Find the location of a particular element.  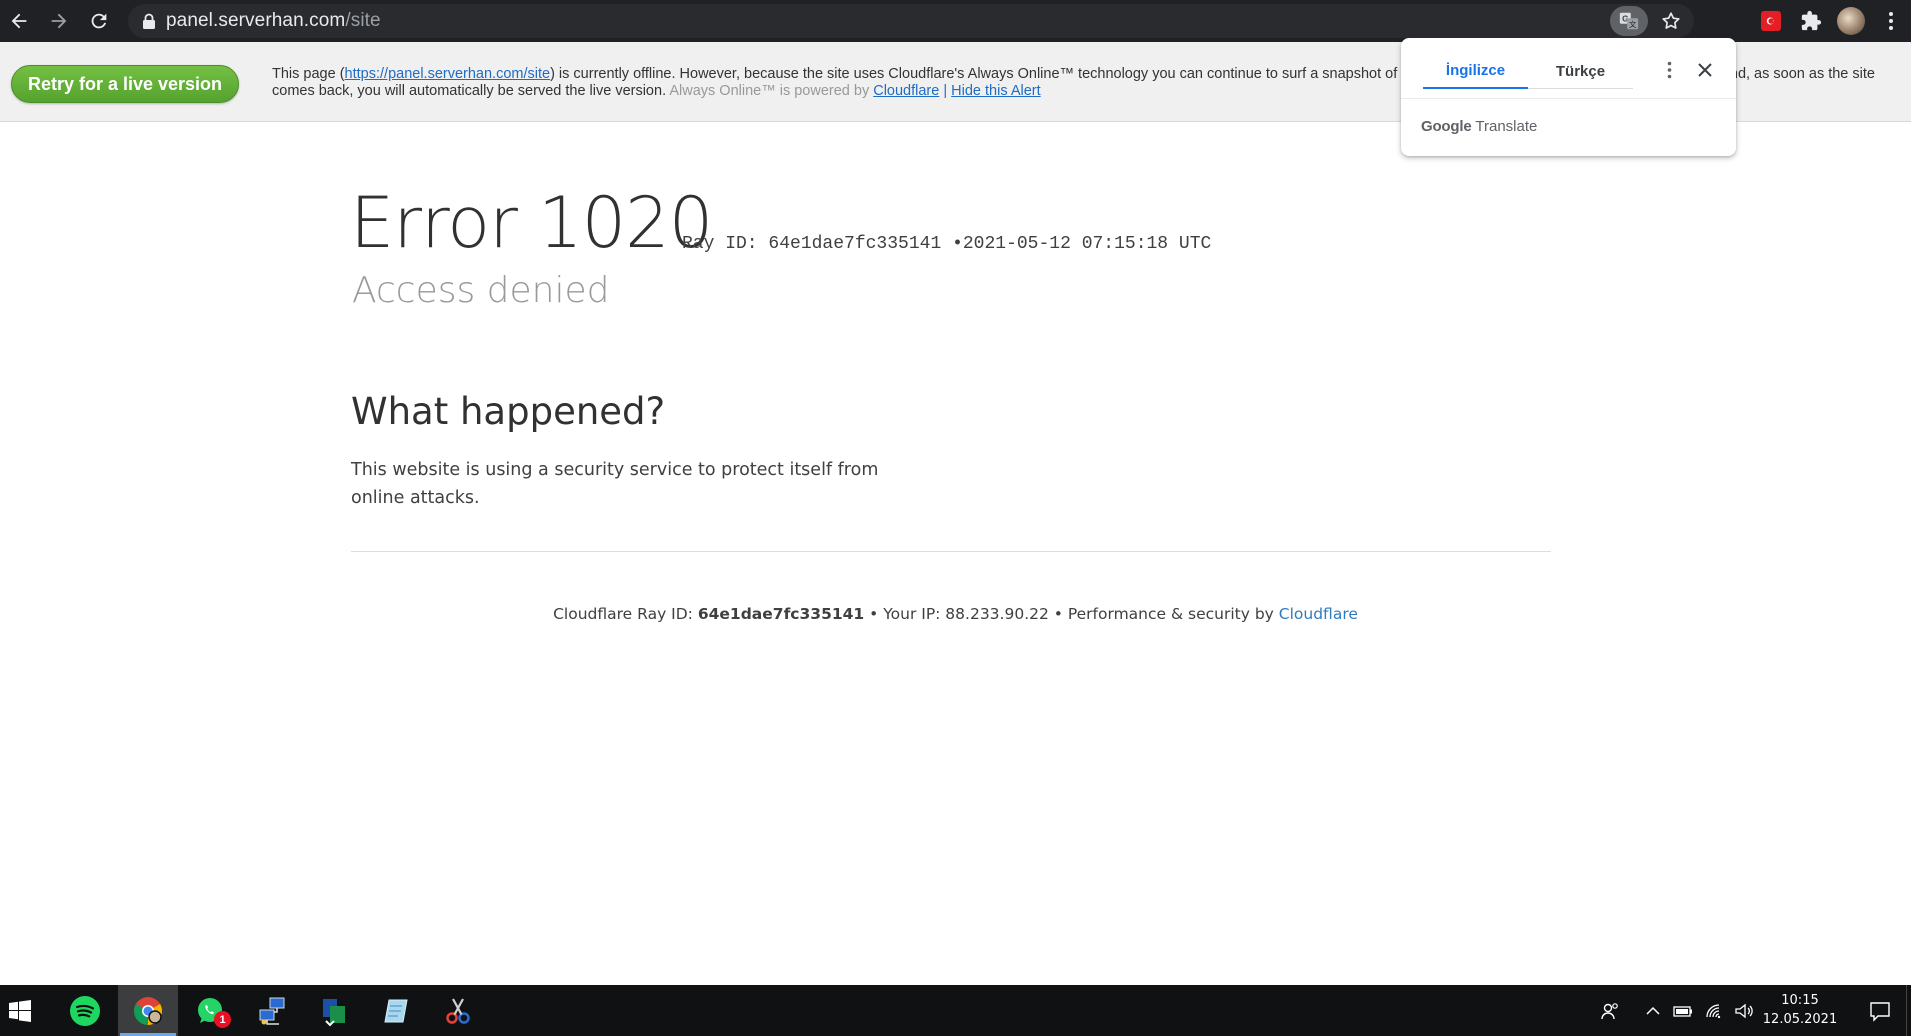

tab-target-language: Türkçe is located at coordinates (1580, 71).